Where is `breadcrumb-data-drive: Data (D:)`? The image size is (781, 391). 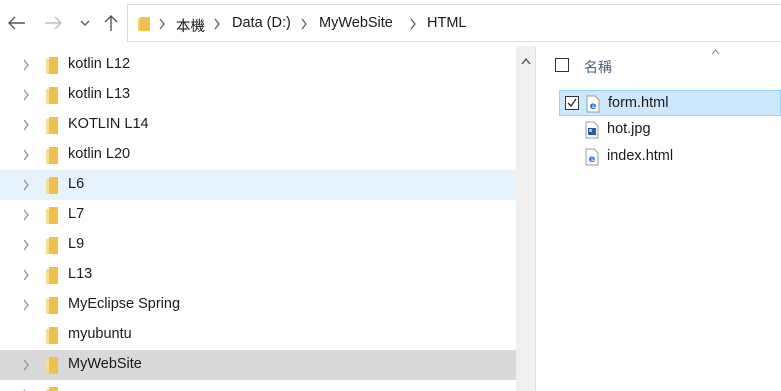 breadcrumb-data-drive: Data (D:) is located at coordinates (261, 23).